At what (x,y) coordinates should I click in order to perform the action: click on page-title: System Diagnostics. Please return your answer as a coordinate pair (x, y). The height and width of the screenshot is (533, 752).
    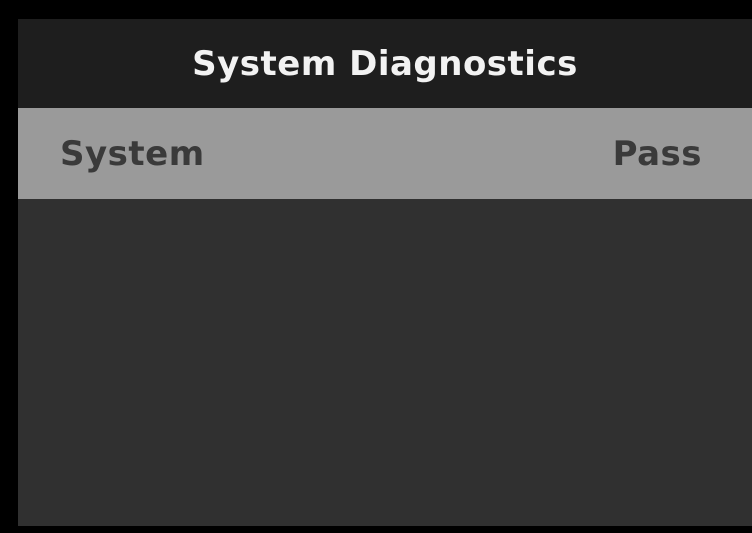
    Looking at the image, I should click on (385, 63).